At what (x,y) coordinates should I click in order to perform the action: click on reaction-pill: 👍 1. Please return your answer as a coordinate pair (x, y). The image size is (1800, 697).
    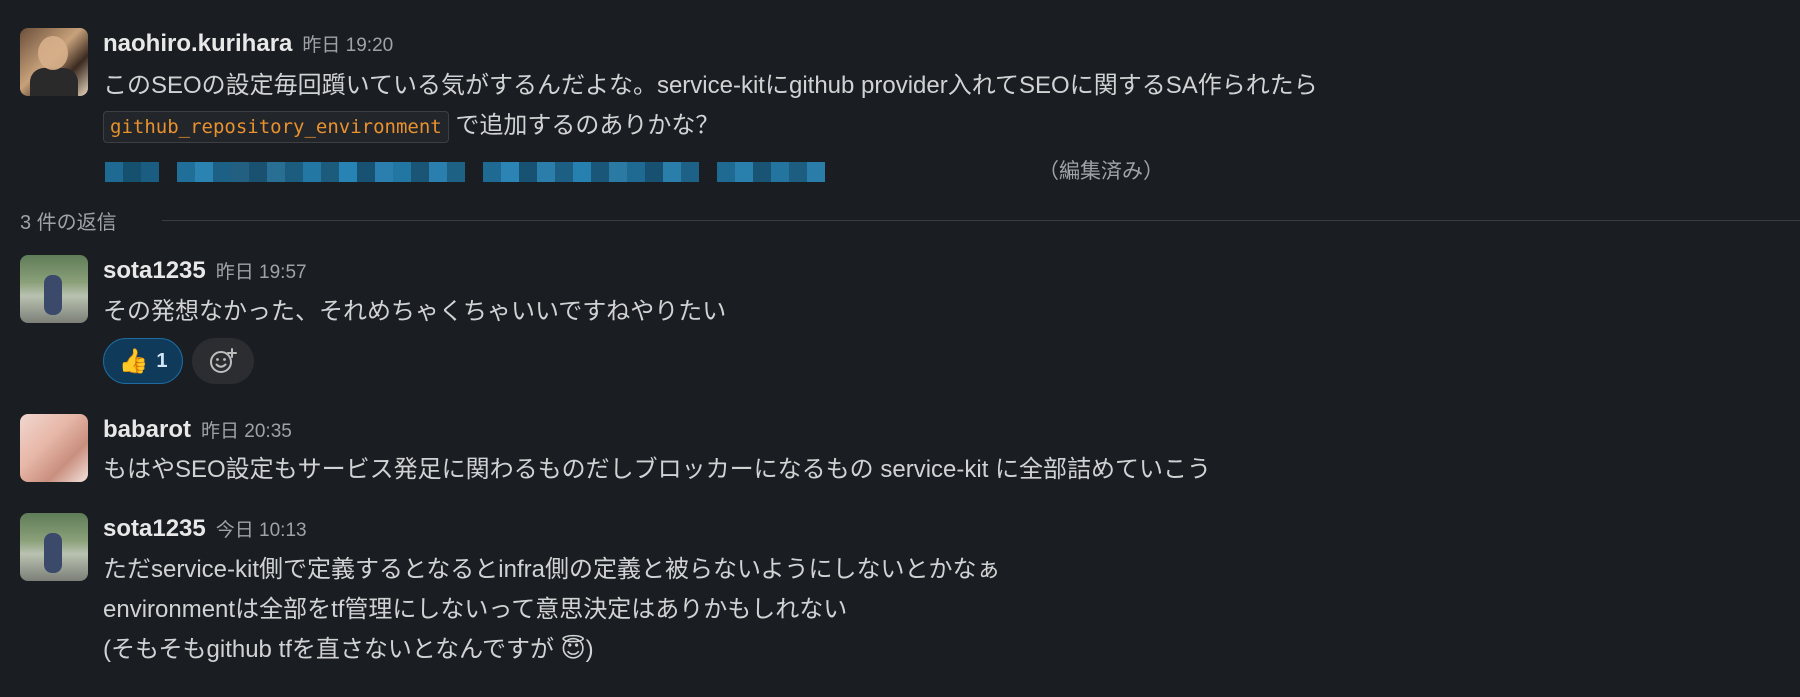
    Looking at the image, I should click on (143, 361).